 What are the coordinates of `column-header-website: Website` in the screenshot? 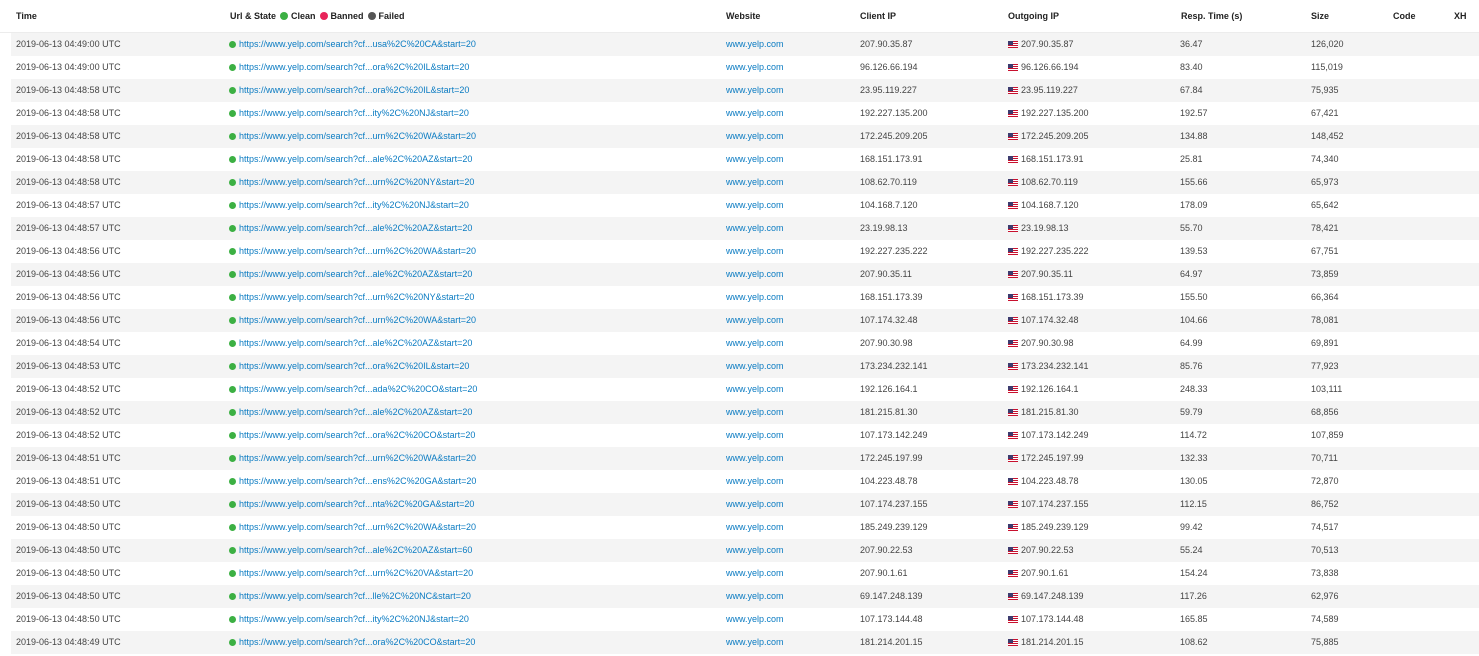 It's located at (743, 16).